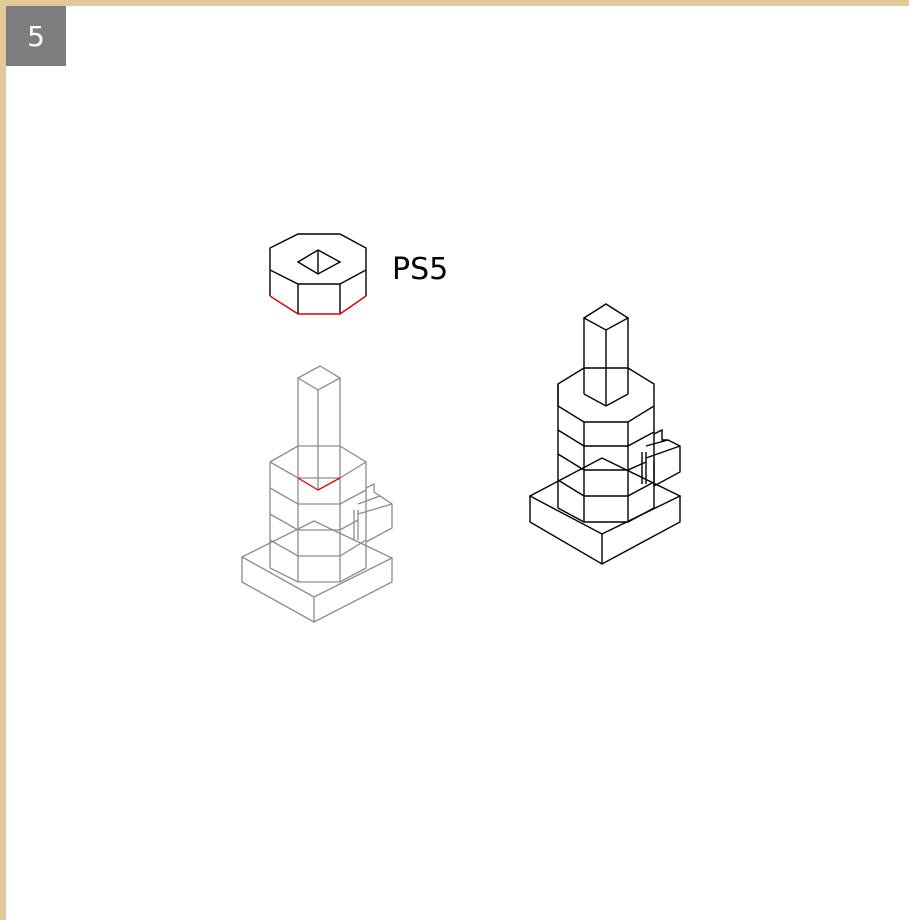 This screenshot has height=920, width=909. What do you see at coordinates (318, 305) in the screenshot?
I see `ring-bottom-edge-highlight` at bounding box center [318, 305].